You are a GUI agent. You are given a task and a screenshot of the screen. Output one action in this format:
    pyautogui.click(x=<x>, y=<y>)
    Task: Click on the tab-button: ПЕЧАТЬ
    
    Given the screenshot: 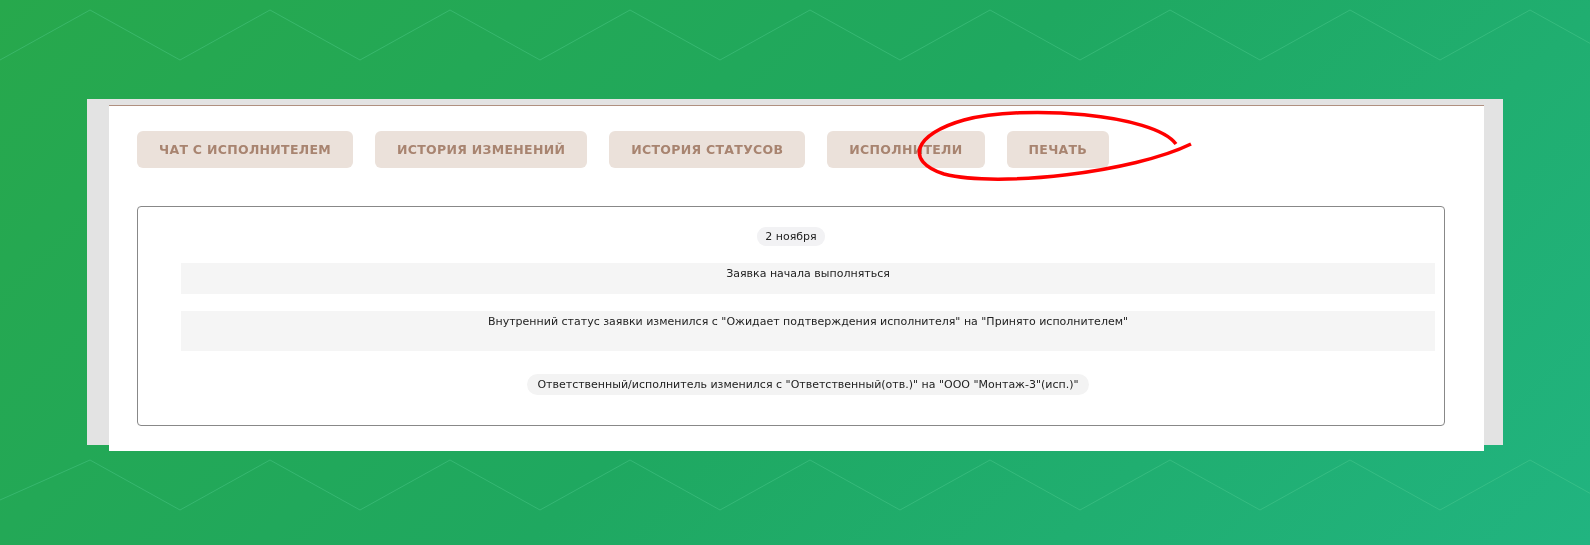 What is the action you would take?
    pyautogui.click(x=1058, y=149)
    